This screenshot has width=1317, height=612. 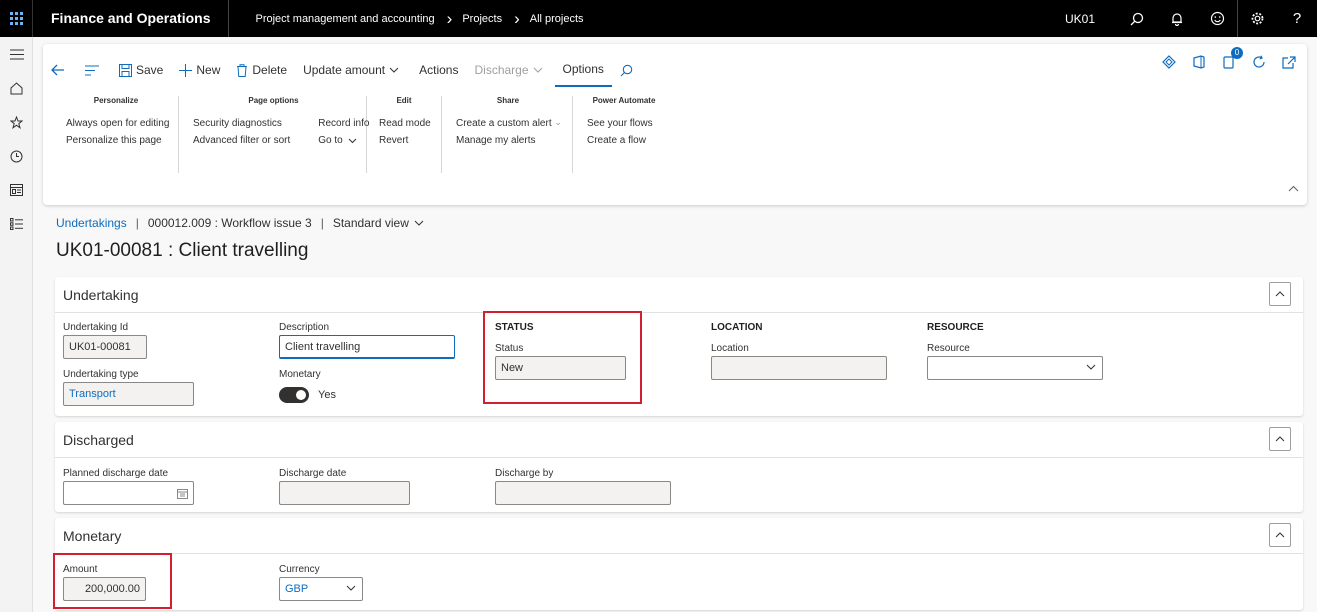 What do you see at coordinates (624, 123) in the screenshot?
I see `see-your-flows-button: See your flows` at bounding box center [624, 123].